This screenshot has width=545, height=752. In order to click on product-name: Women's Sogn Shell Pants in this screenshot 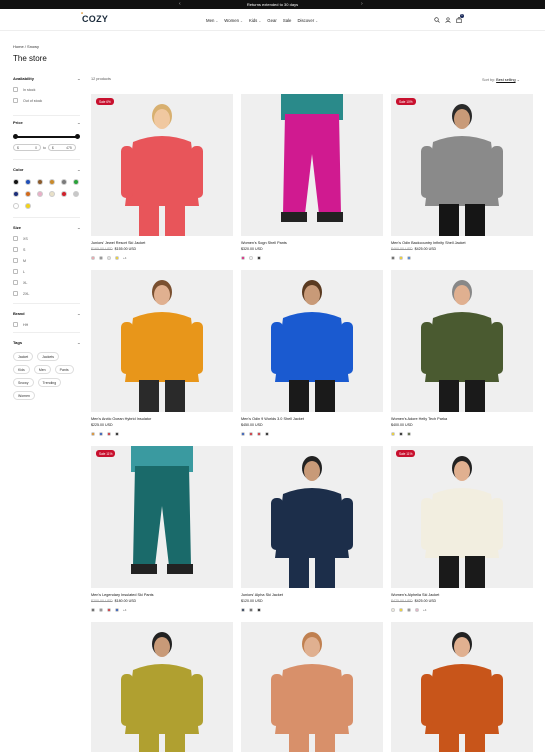, I will do `click(312, 243)`.